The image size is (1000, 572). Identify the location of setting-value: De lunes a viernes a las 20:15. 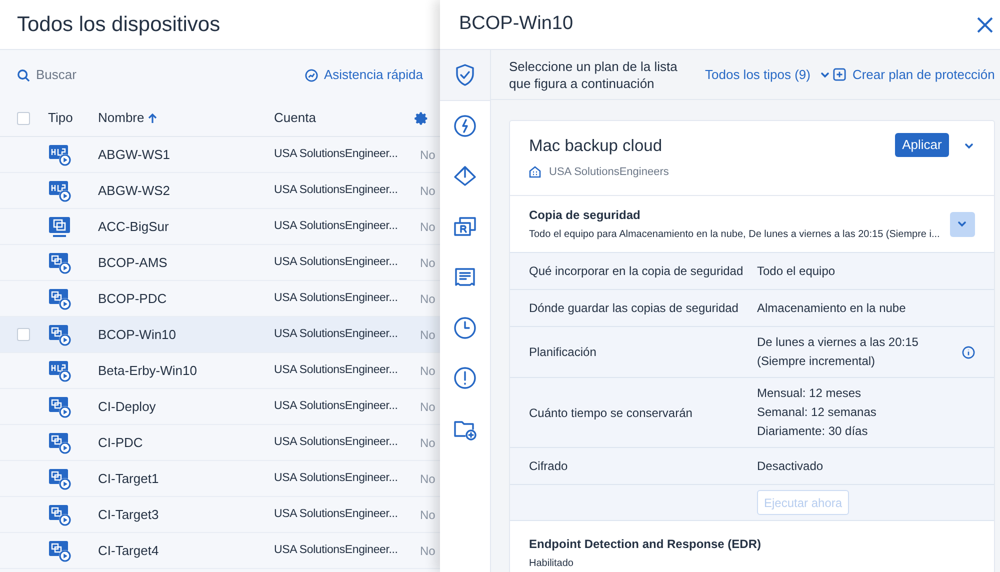
(838, 342).